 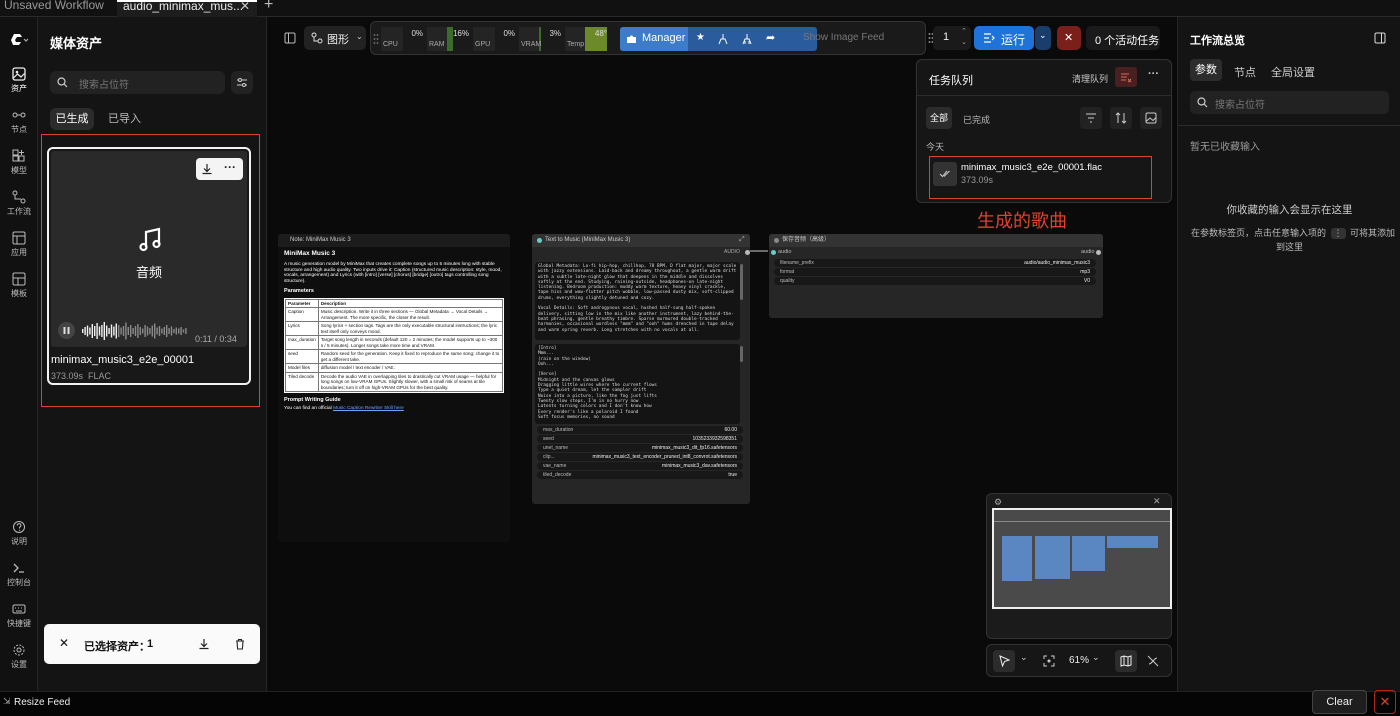 What do you see at coordinates (641, 240) in the screenshot?
I see `node-header: Text to Music (MiniMax Music 3)` at bounding box center [641, 240].